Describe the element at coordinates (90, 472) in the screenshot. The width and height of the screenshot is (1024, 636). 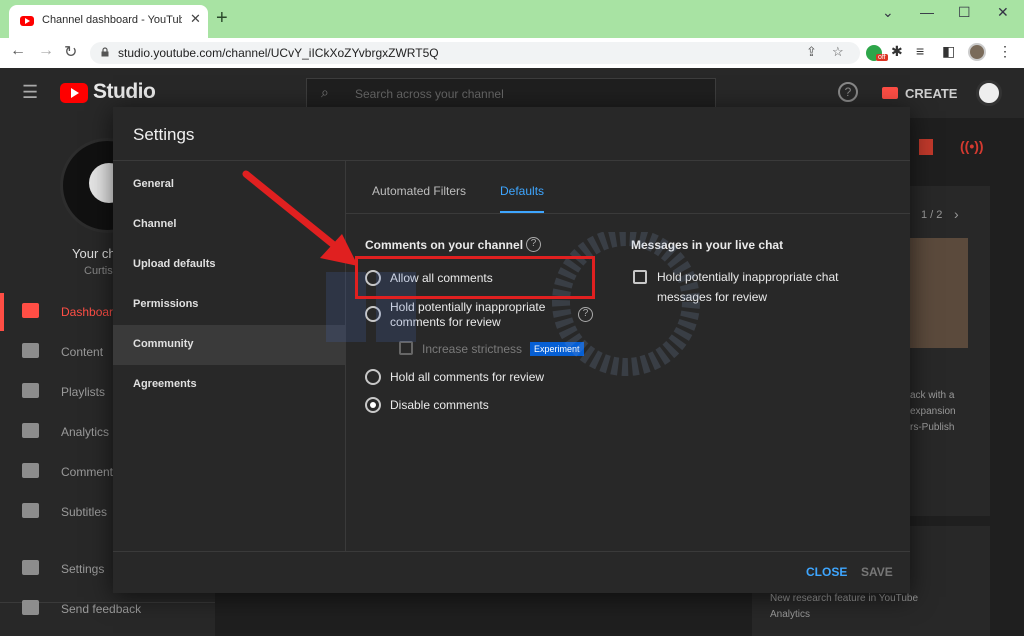
I see `nav-label: Comments` at that location.